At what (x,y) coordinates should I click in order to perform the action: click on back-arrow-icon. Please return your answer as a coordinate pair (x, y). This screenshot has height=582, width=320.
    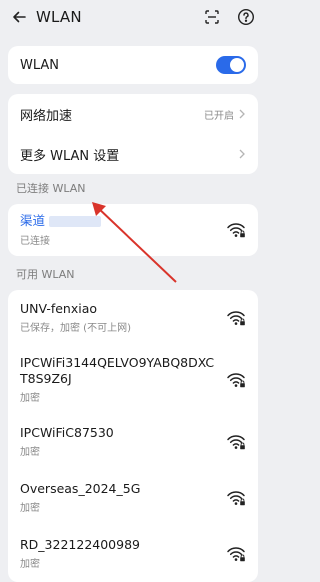
    Looking at the image, I should click on (19, 17).